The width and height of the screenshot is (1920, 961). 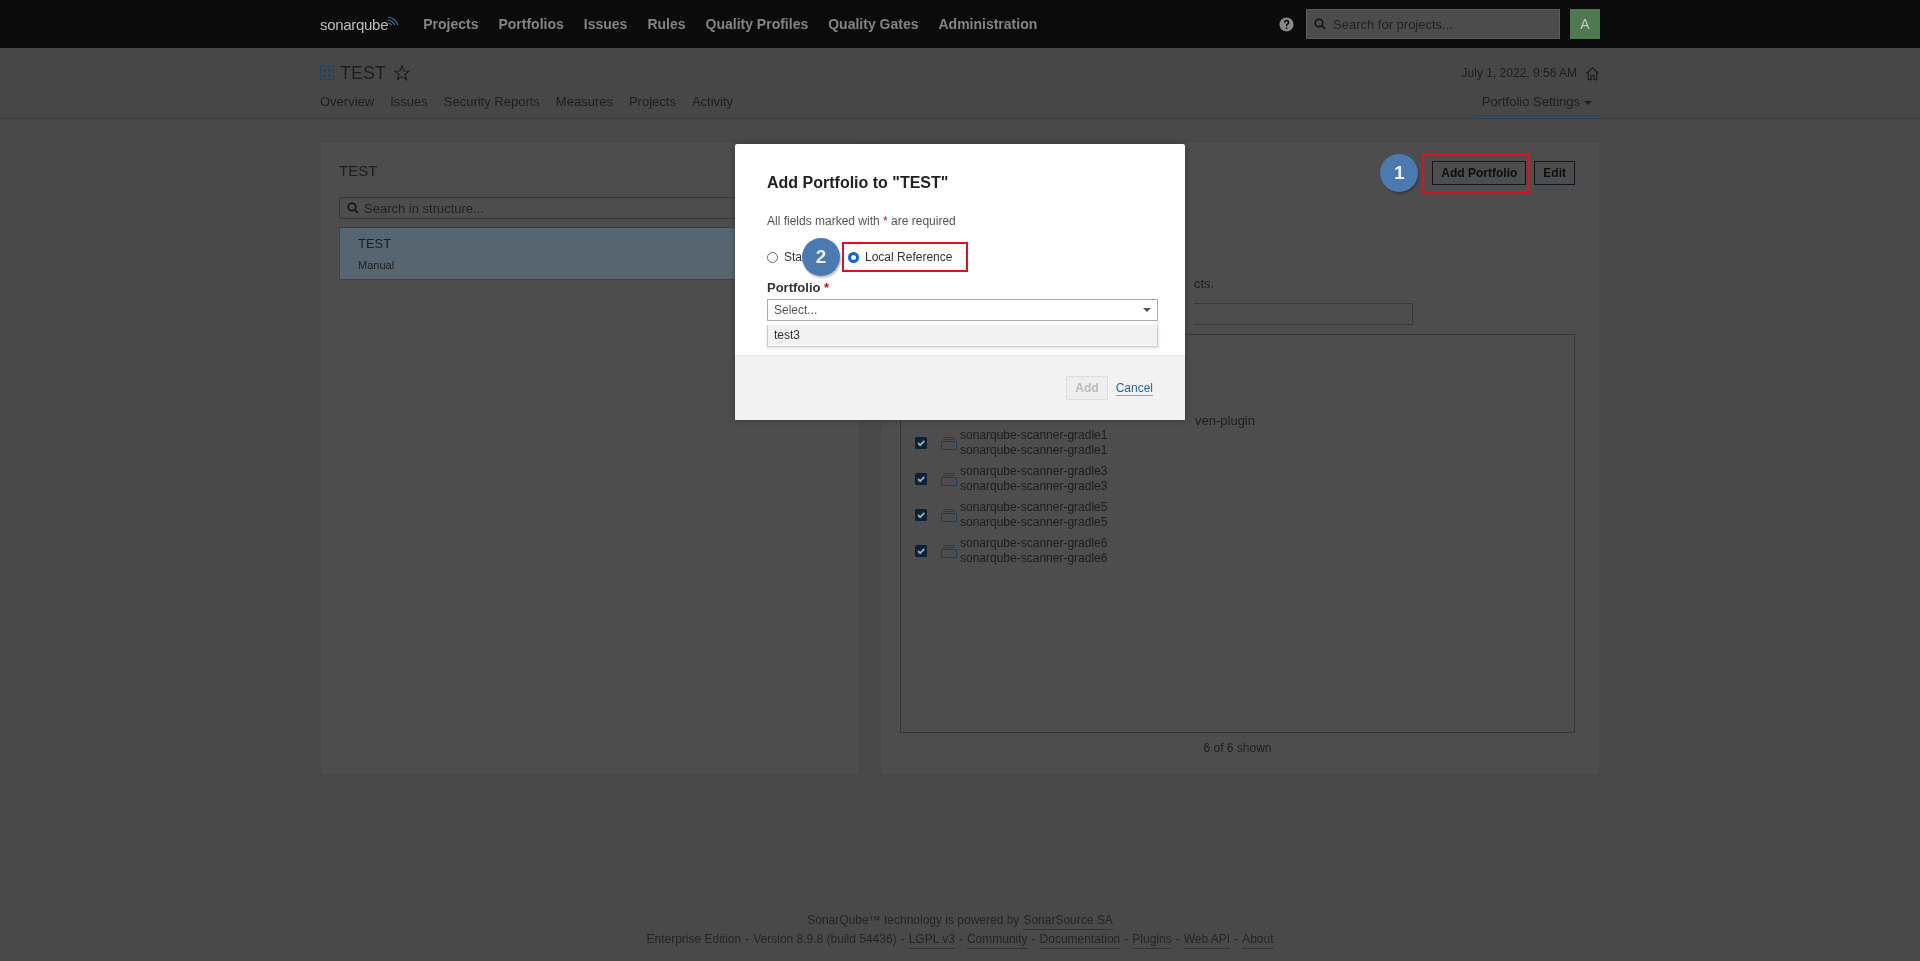 I want to click on nav-link: Issues, so click(x=605, y=24).